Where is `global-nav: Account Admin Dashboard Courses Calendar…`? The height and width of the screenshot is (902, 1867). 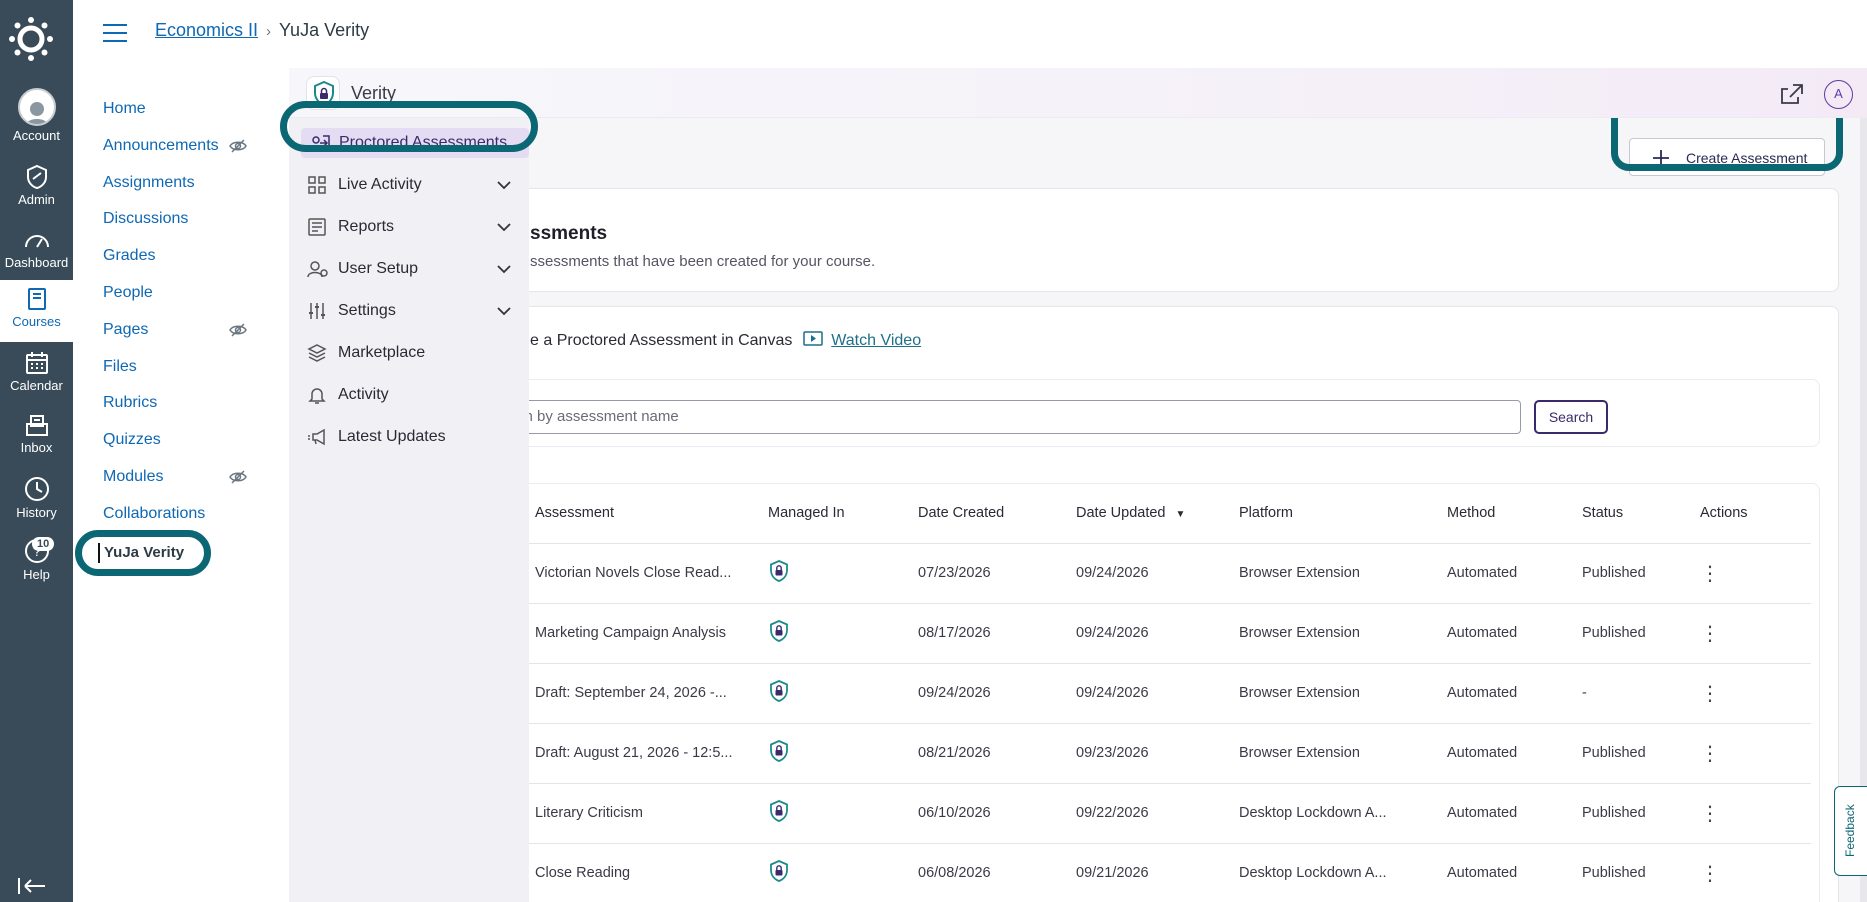
global-nav: Account Admin Dashboard Courses Calendar… is located at coordinates (36, 451).